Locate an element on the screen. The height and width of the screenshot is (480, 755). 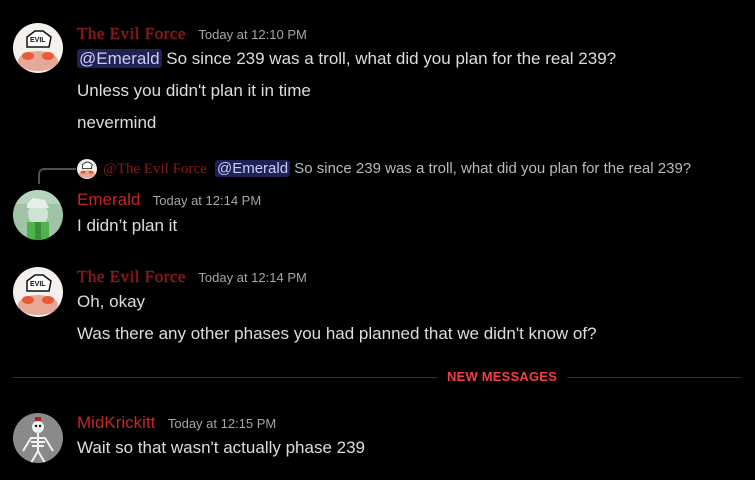
skeleton-avatar-icon is located at coordinates (38, 438).